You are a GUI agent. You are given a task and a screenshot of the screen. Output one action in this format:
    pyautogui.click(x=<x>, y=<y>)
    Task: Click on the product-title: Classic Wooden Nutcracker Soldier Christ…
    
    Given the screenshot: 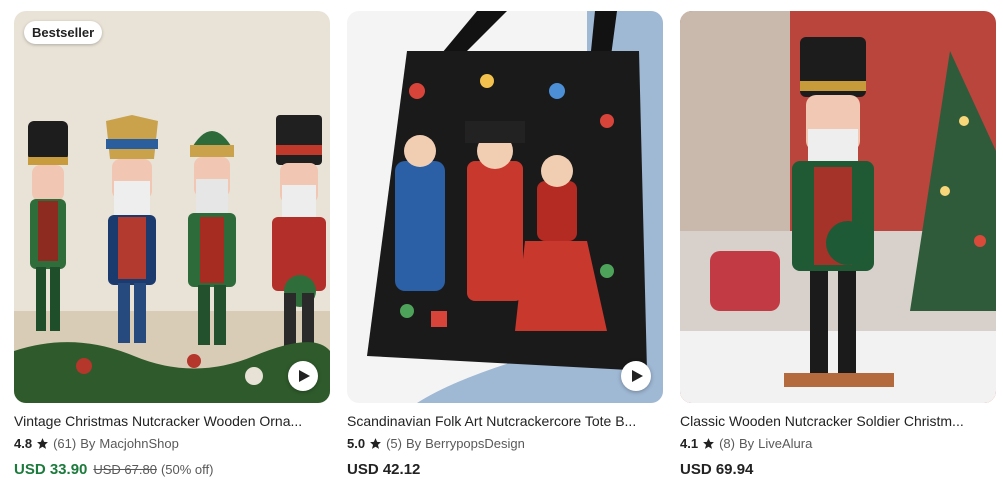 What is the action you would take?
    pyautogui.click(x=838, y=421)
    